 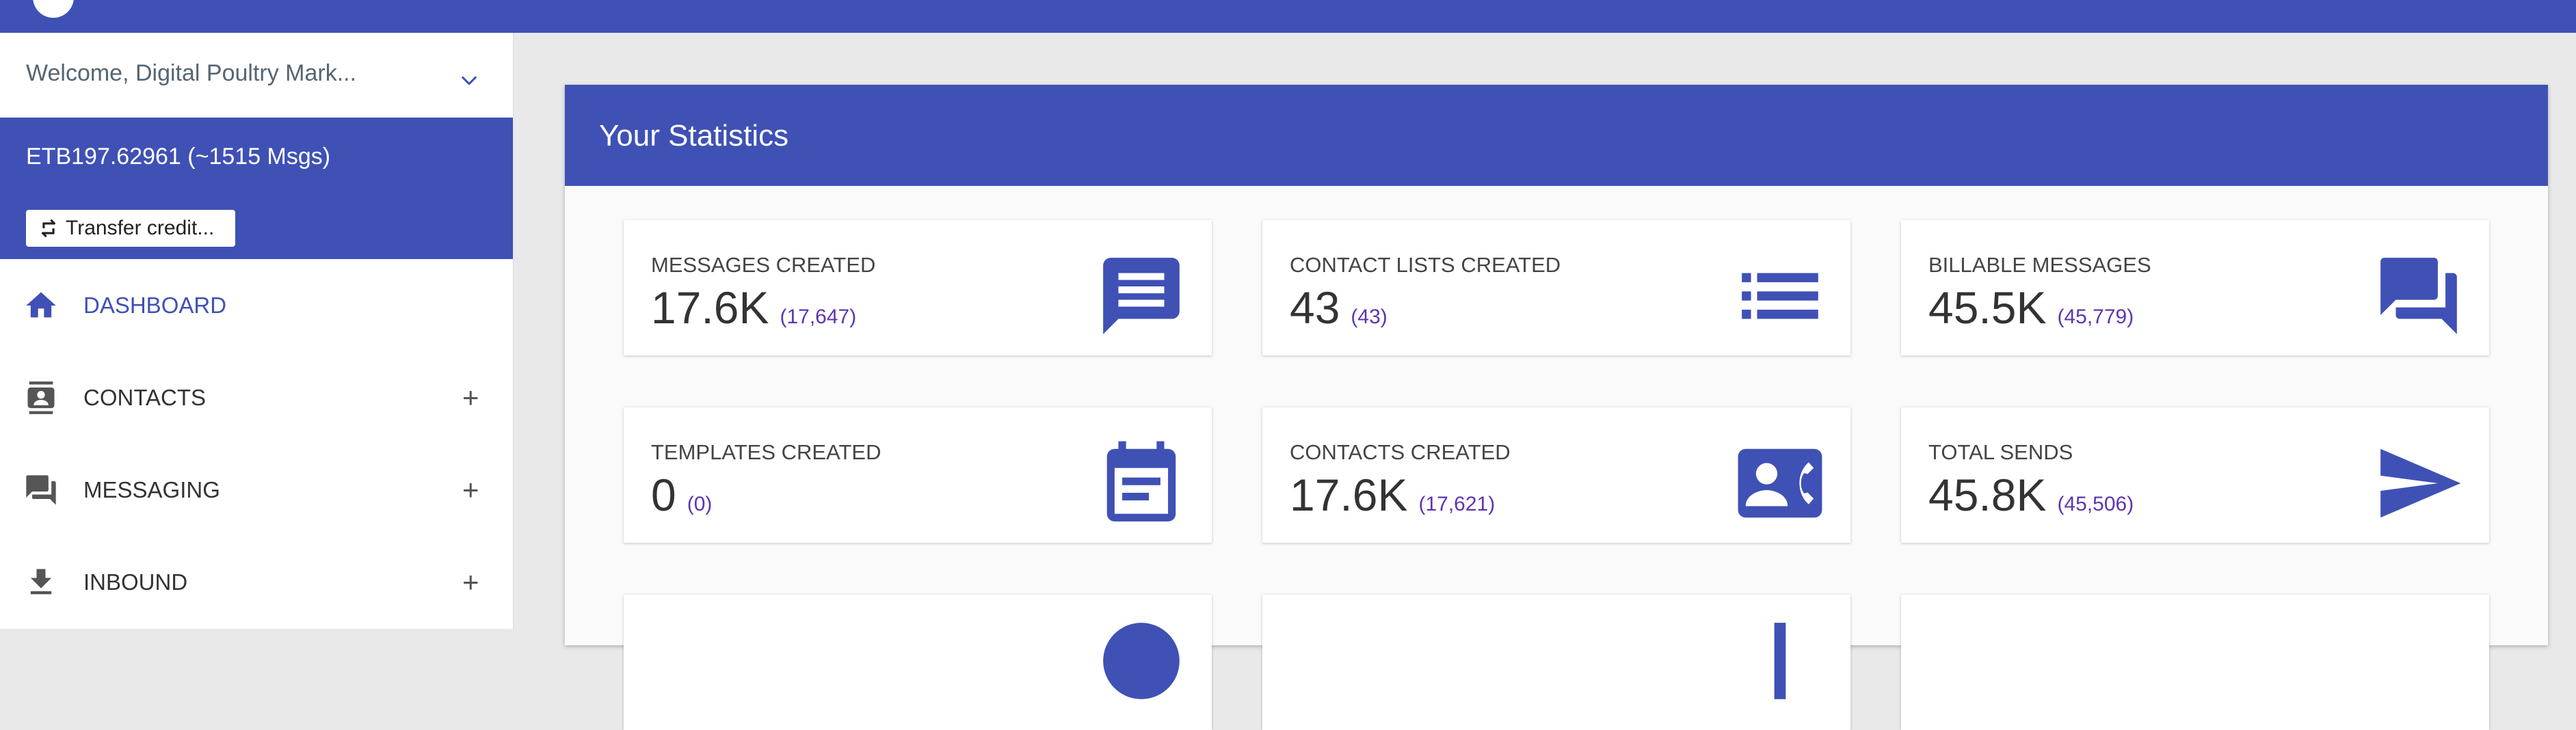 I want to click on stat-tile-messages-created: MESSAGES CREATED 17.6K (17,647), so click(x=918, y=287).